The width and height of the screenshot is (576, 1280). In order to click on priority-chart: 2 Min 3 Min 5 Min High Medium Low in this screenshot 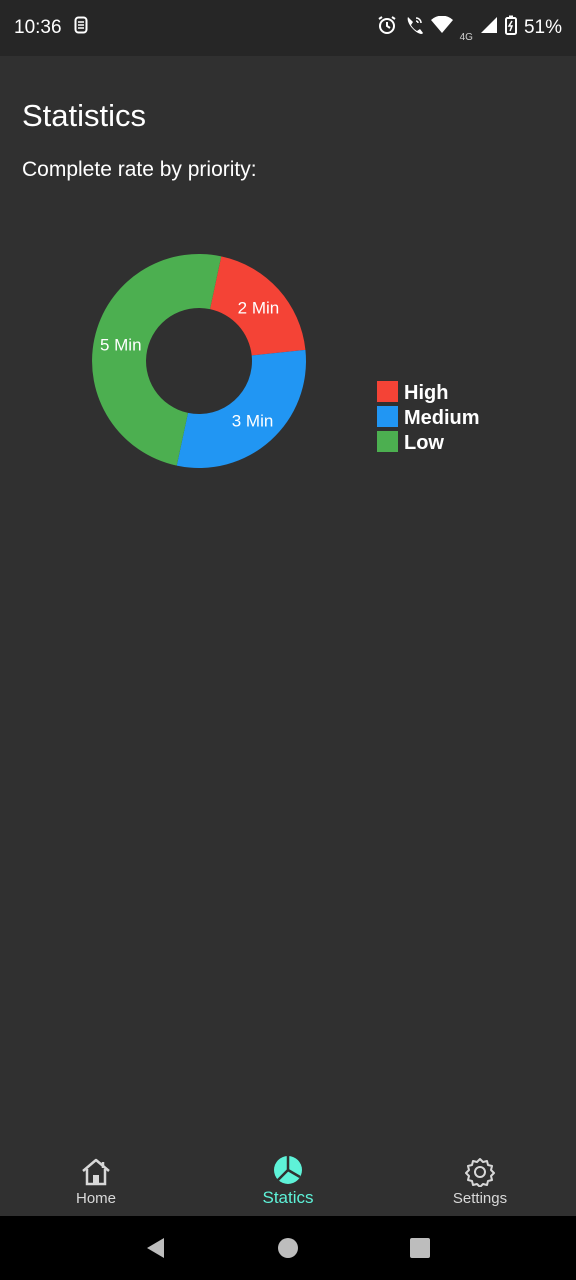, I will do `click(290, 361)`.